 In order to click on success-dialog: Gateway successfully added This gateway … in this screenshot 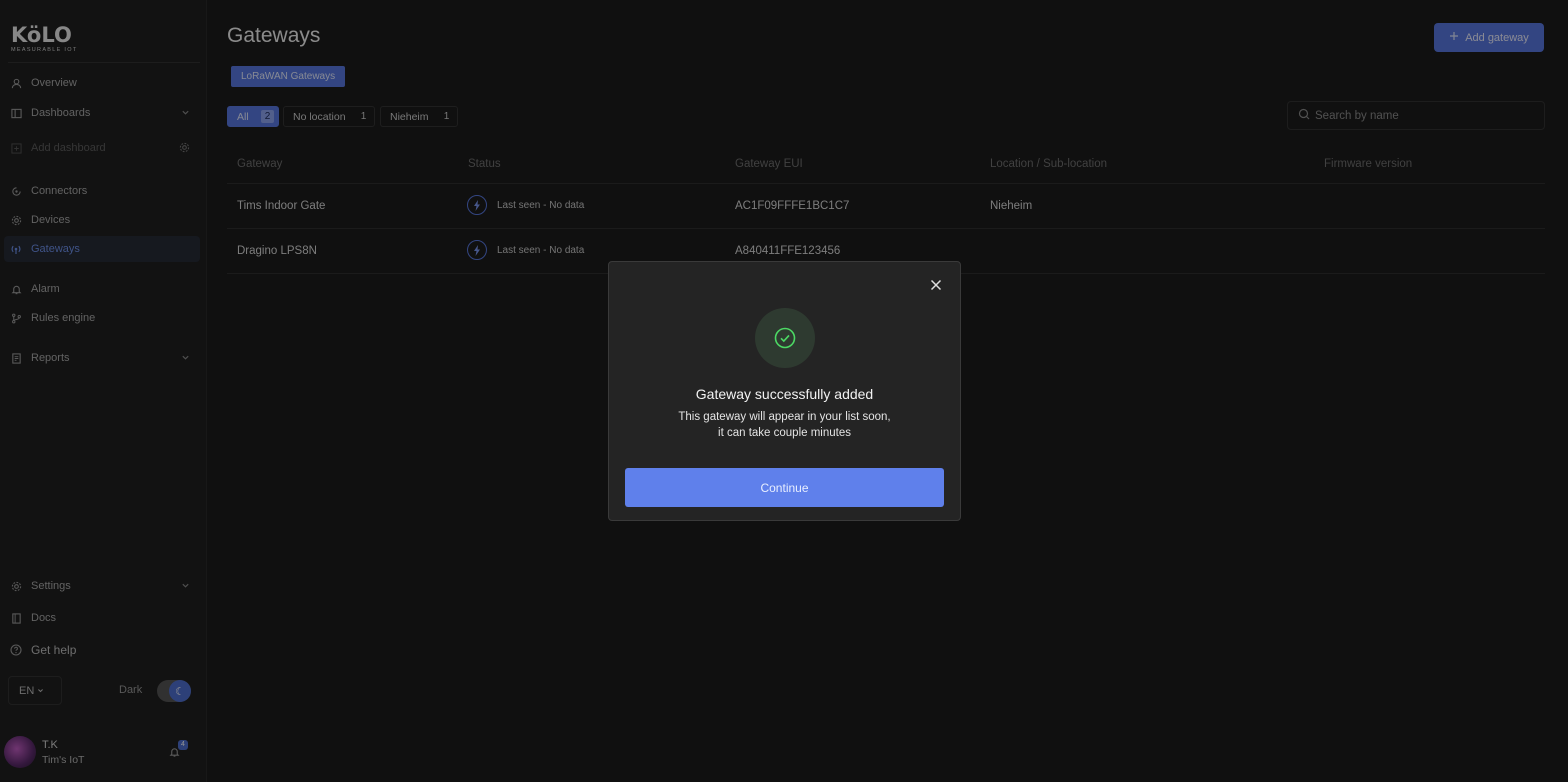, I will do `click(784, 391)`.